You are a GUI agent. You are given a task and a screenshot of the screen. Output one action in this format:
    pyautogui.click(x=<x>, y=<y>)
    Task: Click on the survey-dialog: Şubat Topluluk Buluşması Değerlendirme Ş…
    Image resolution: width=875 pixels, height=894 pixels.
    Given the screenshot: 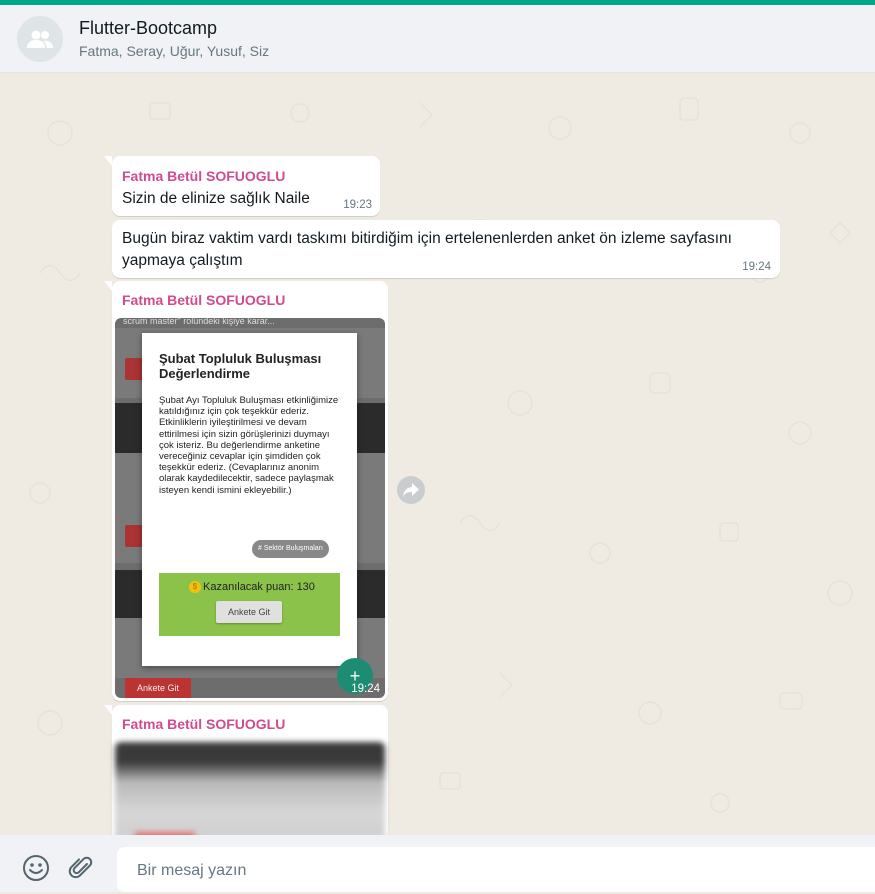 What is the action you would take?
    pyautogui.click(x=249, y=499)
    